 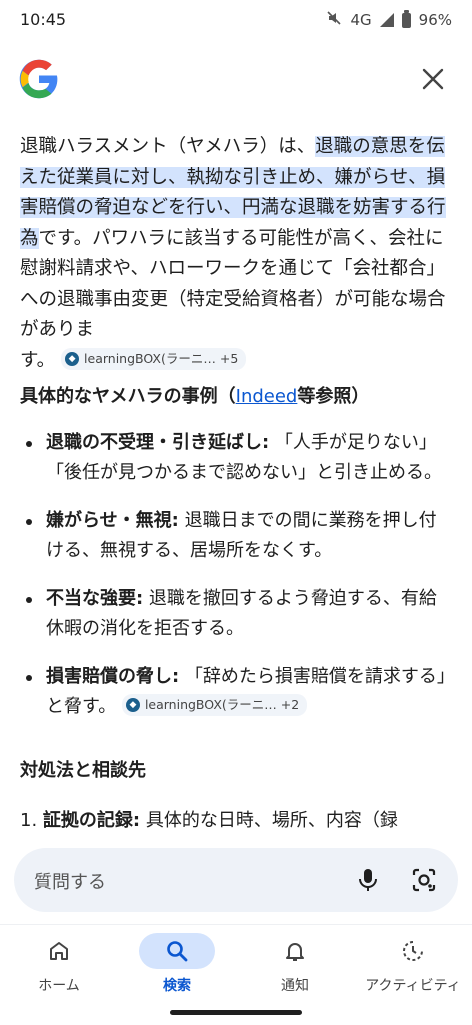 I want to click on source-chip-label: learningBOX(ラーニ… +2, so click(x=222, y=704).